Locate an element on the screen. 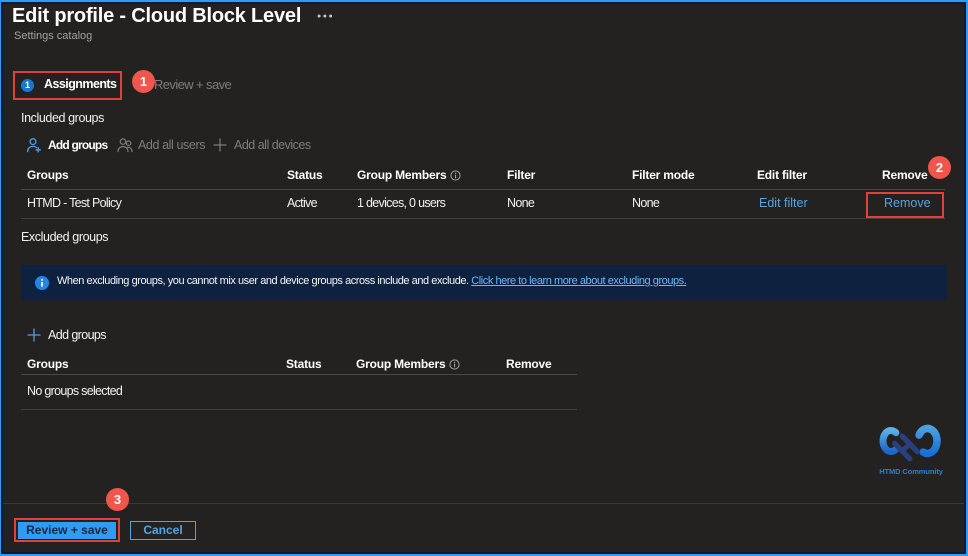 The image size is (968, 556). svg-text: HTMD Community is located at coordinates (911, 471).